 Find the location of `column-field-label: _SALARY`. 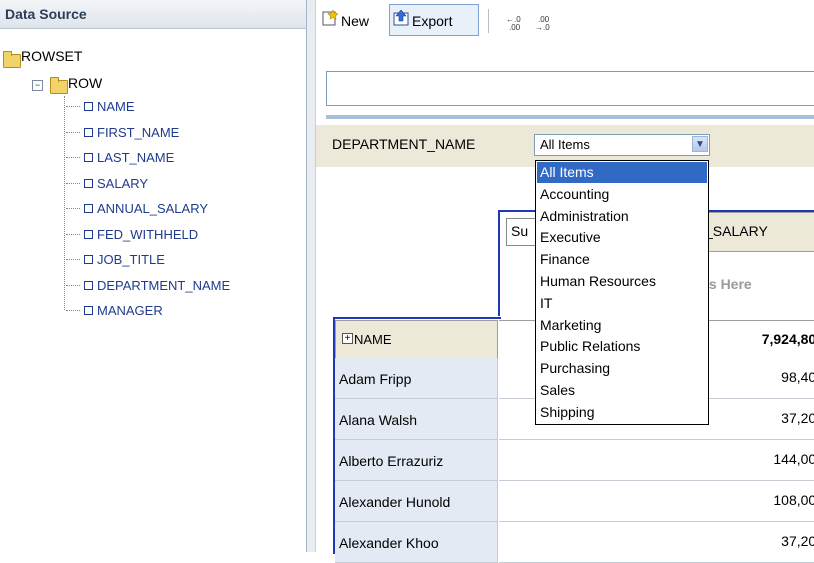

column-field-label: _SALARY is located at coordinates (736, 231).